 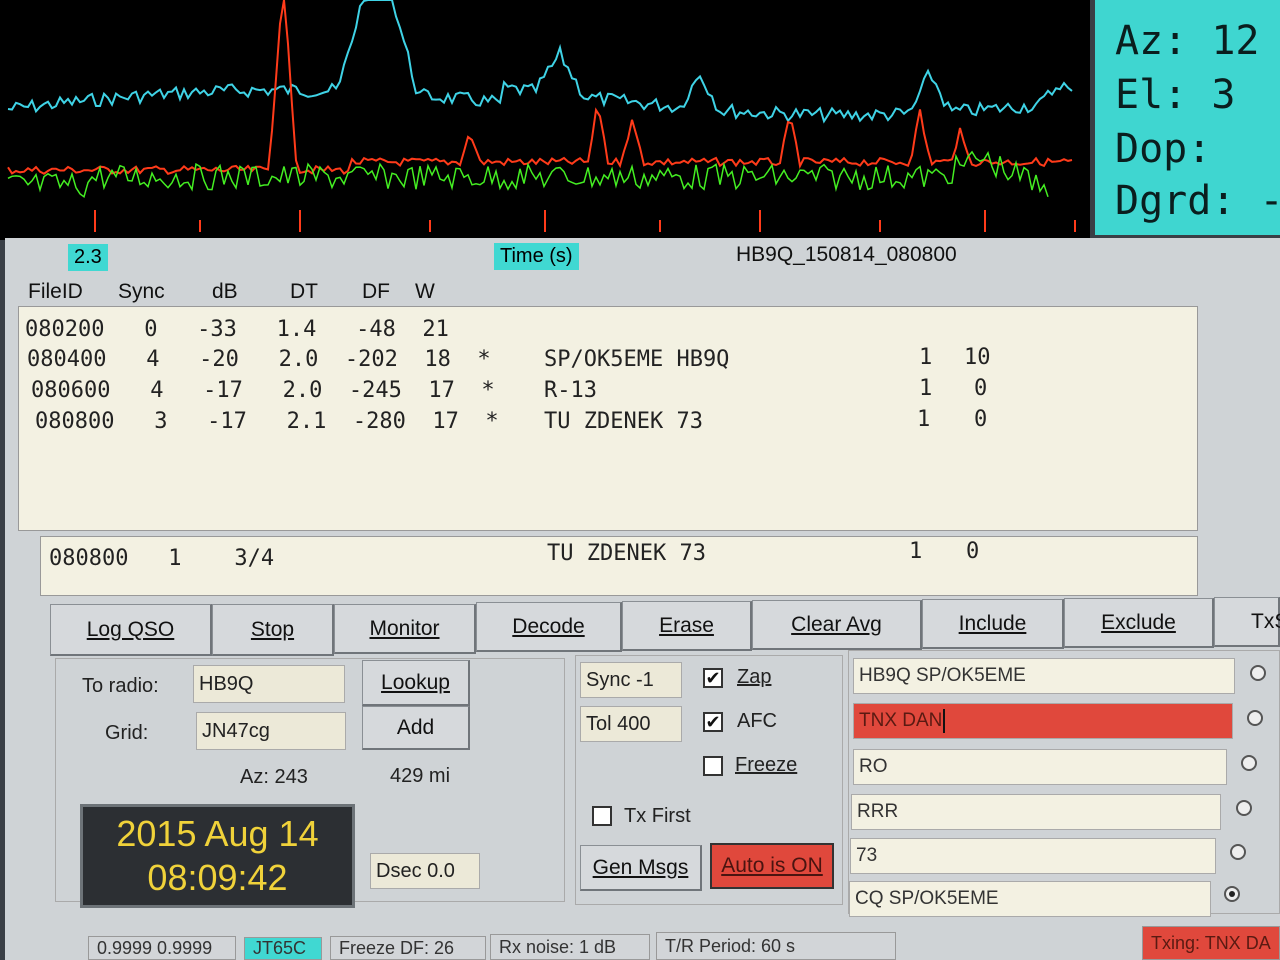 What do you see at coordinates (127, 733) in the screenshot?
I see `grid-label: Grid:` at bounding box center [127, 733].